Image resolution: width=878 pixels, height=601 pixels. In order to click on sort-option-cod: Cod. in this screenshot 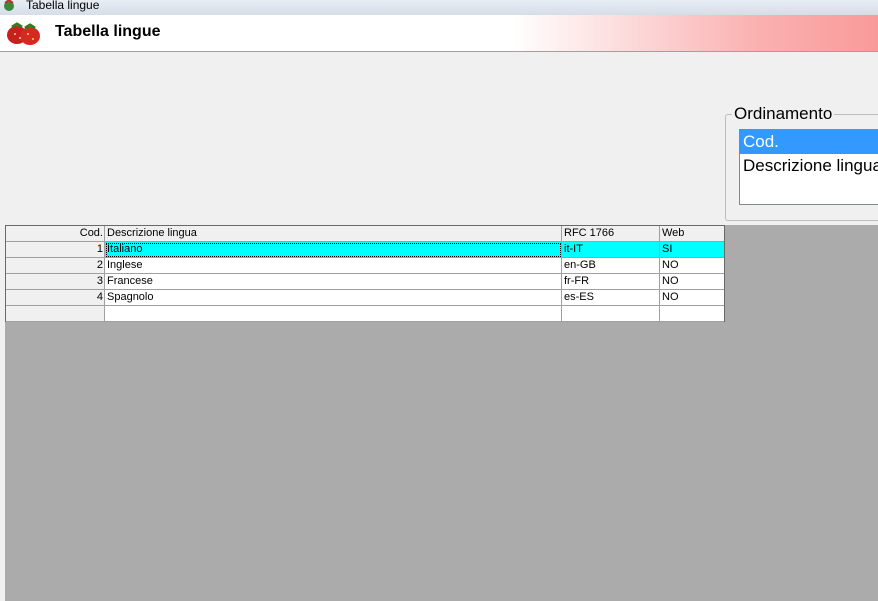, I will do `click(809, 142)`.